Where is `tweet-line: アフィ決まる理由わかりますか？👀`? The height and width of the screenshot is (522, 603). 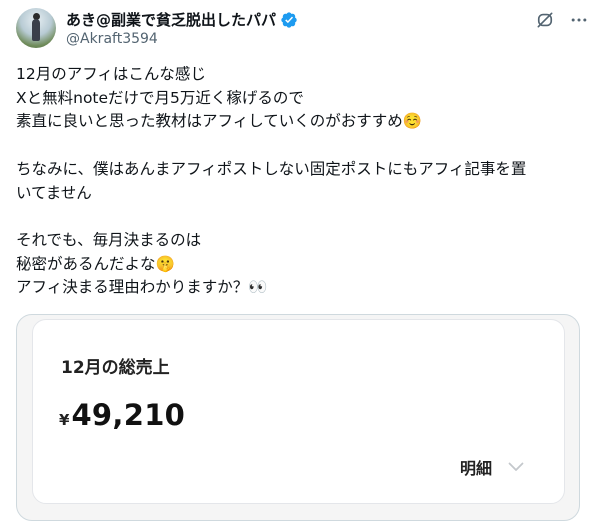
tweet-line: アフィ決まる理由わかりますか？👀 is located at coordinates (142, 287).